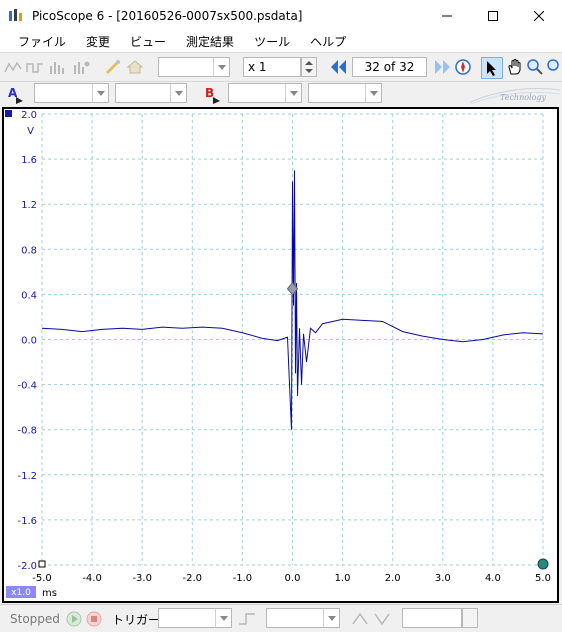 Image resolution: width=562 pixels, height=632 pixels. I want to click on hand-pan-icon, so click(515, 67).